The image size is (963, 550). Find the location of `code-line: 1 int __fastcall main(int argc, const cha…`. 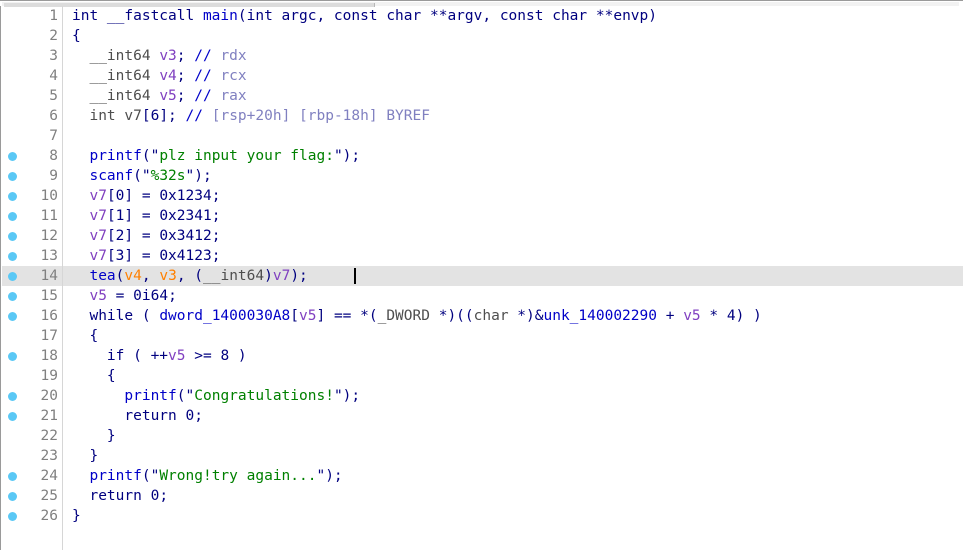

code-line: 1 int __fastcall main(int argc, const cha… is located at coordinates (482, 16).